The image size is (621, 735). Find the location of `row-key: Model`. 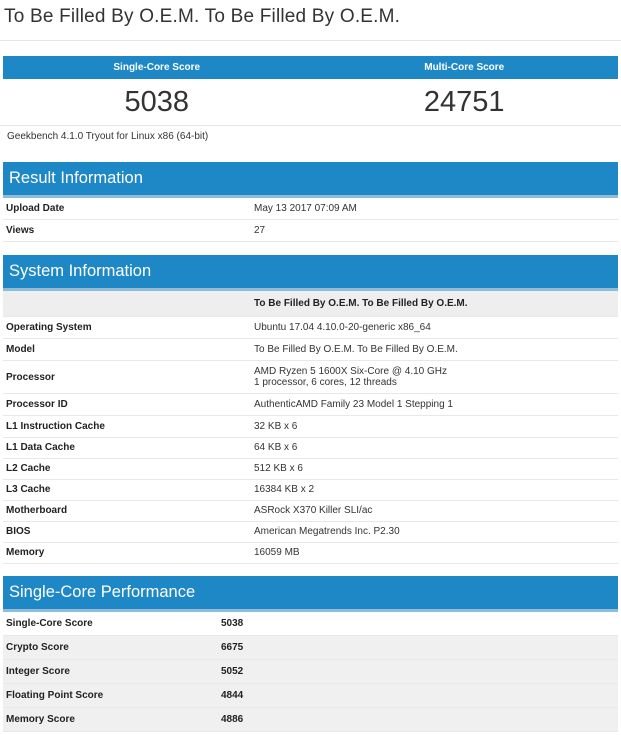

row-key: Model is located at coordinates (20, 349).